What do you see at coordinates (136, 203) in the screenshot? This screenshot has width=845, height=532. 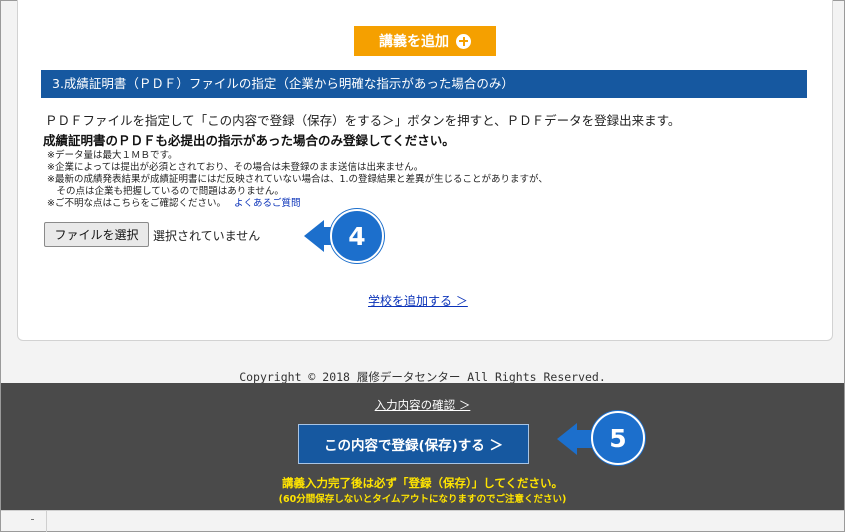 I see `note-text: ※ご不明な点はこちらをご確認ください。` at bounding box center [136, 203].